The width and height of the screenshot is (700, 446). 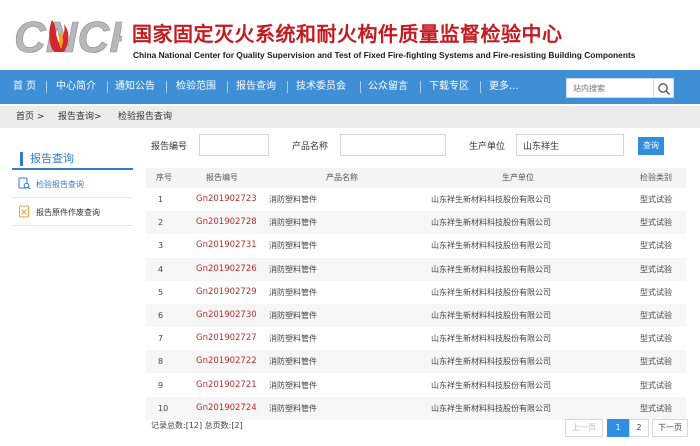 What do you see at coordinates (416, 315) in the screenshot?
I see `table-row: 6 Gn201902730 消防塑料管件 山东祥生新材料科技股份有限公司 型式试验` at bounding box center [416, 315].